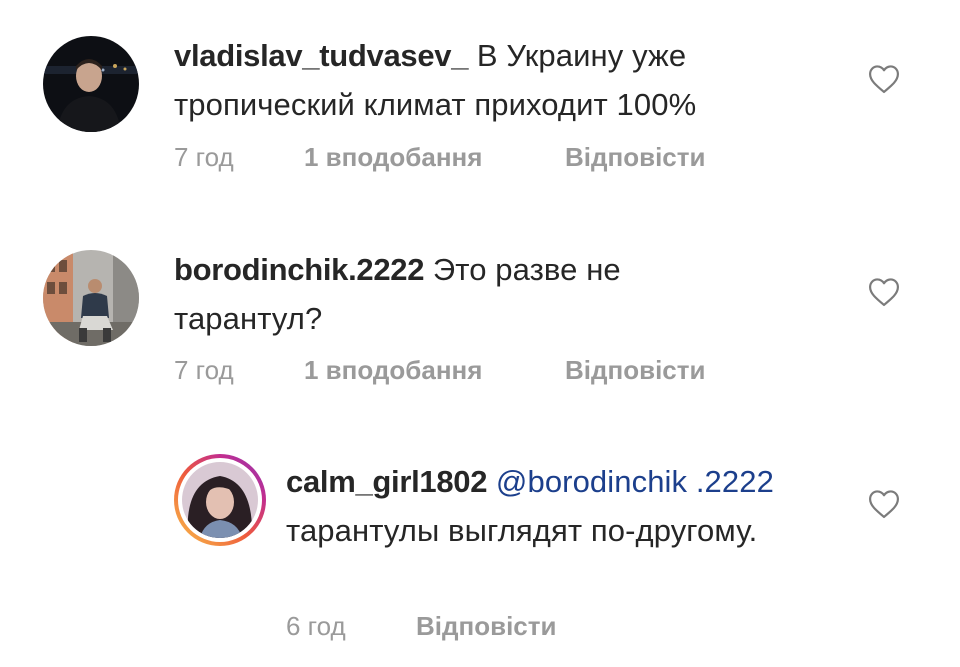  I want to click on comment-body: тарантулы выглядят по-другому., so click(522, 530).